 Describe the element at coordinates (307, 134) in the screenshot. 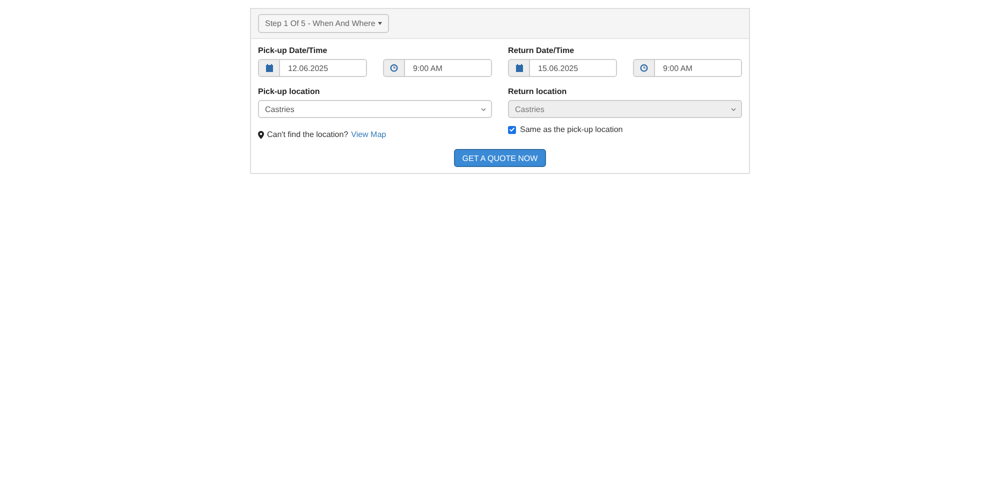

I see `hint-text: Can't find the location?` at that location.